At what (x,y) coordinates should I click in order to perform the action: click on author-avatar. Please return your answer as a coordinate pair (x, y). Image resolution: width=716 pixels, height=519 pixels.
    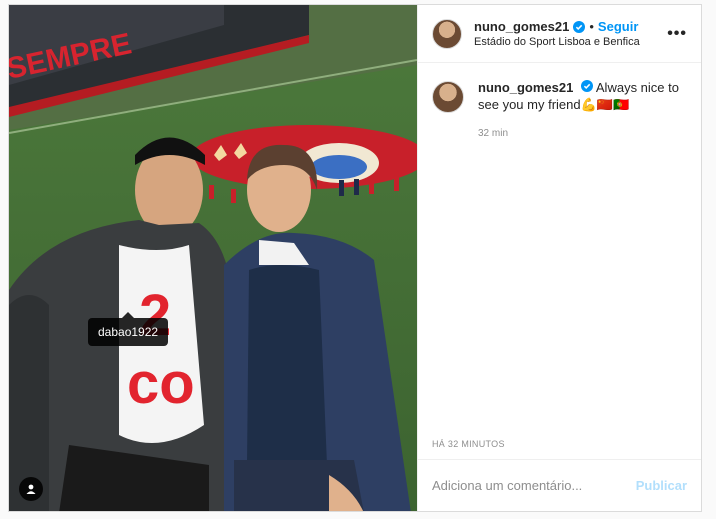
    Looking at the image, I should click on (447, 33).